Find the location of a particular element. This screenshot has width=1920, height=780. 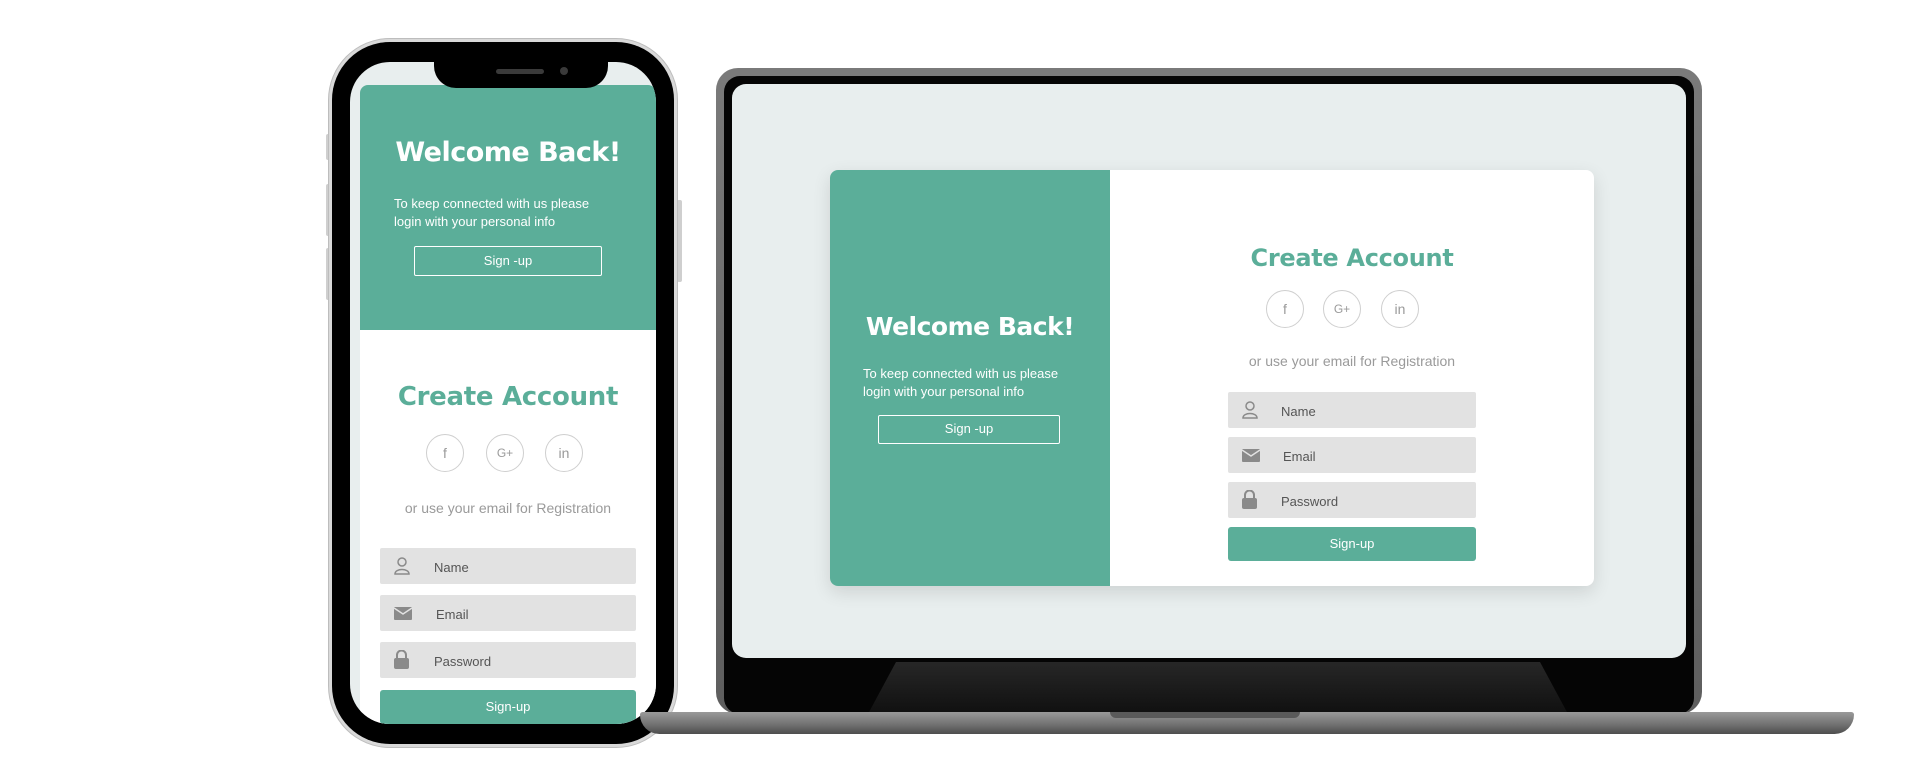

laptop-base-notch is located at coordinates (1205, 715).